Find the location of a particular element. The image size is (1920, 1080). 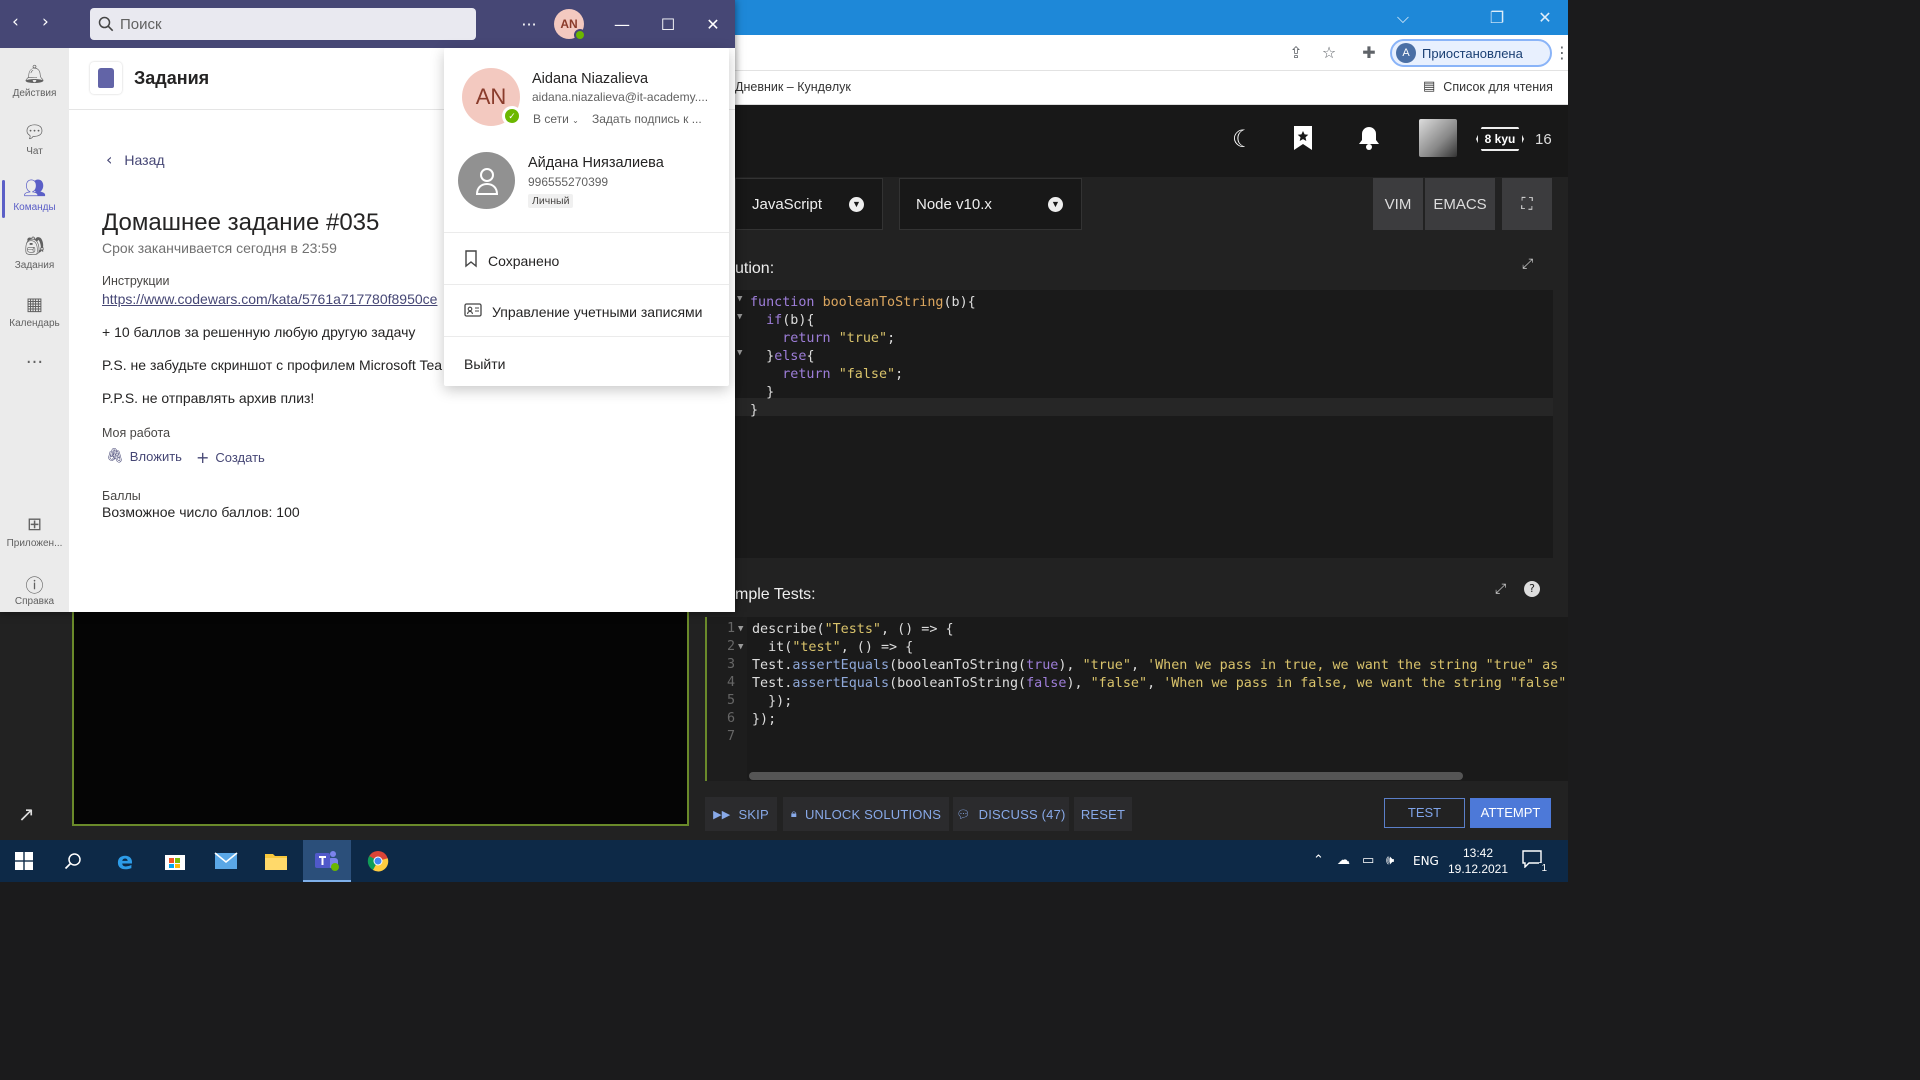

more-icon: ⋮ is located at coordinates (1562, 53).